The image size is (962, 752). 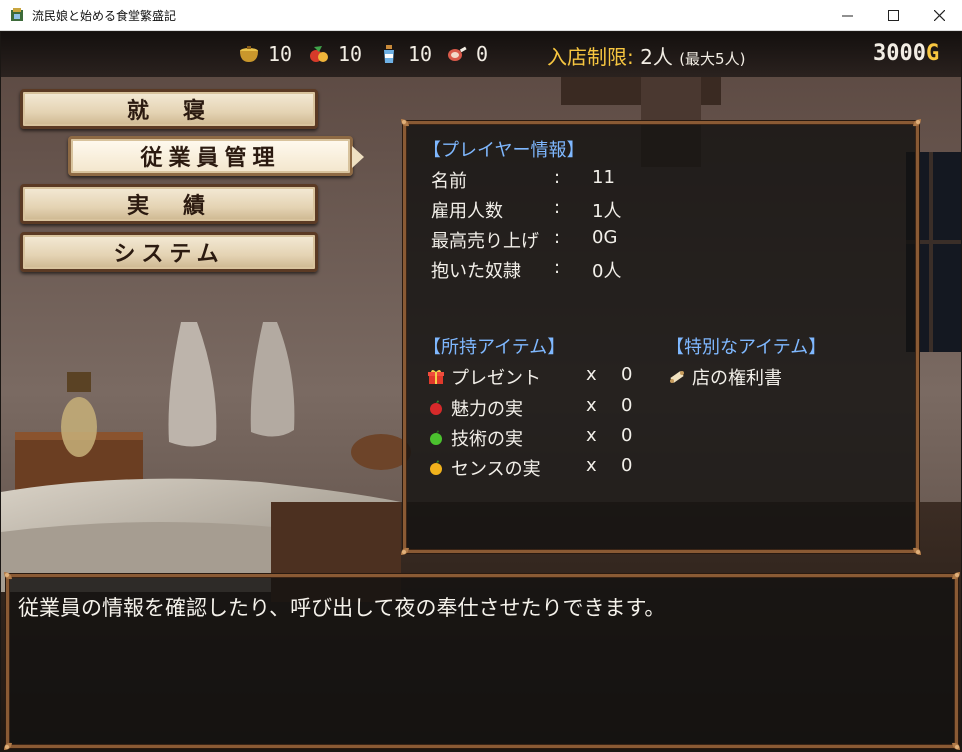 I want to click on close-icon, so click(x=939, y=15).